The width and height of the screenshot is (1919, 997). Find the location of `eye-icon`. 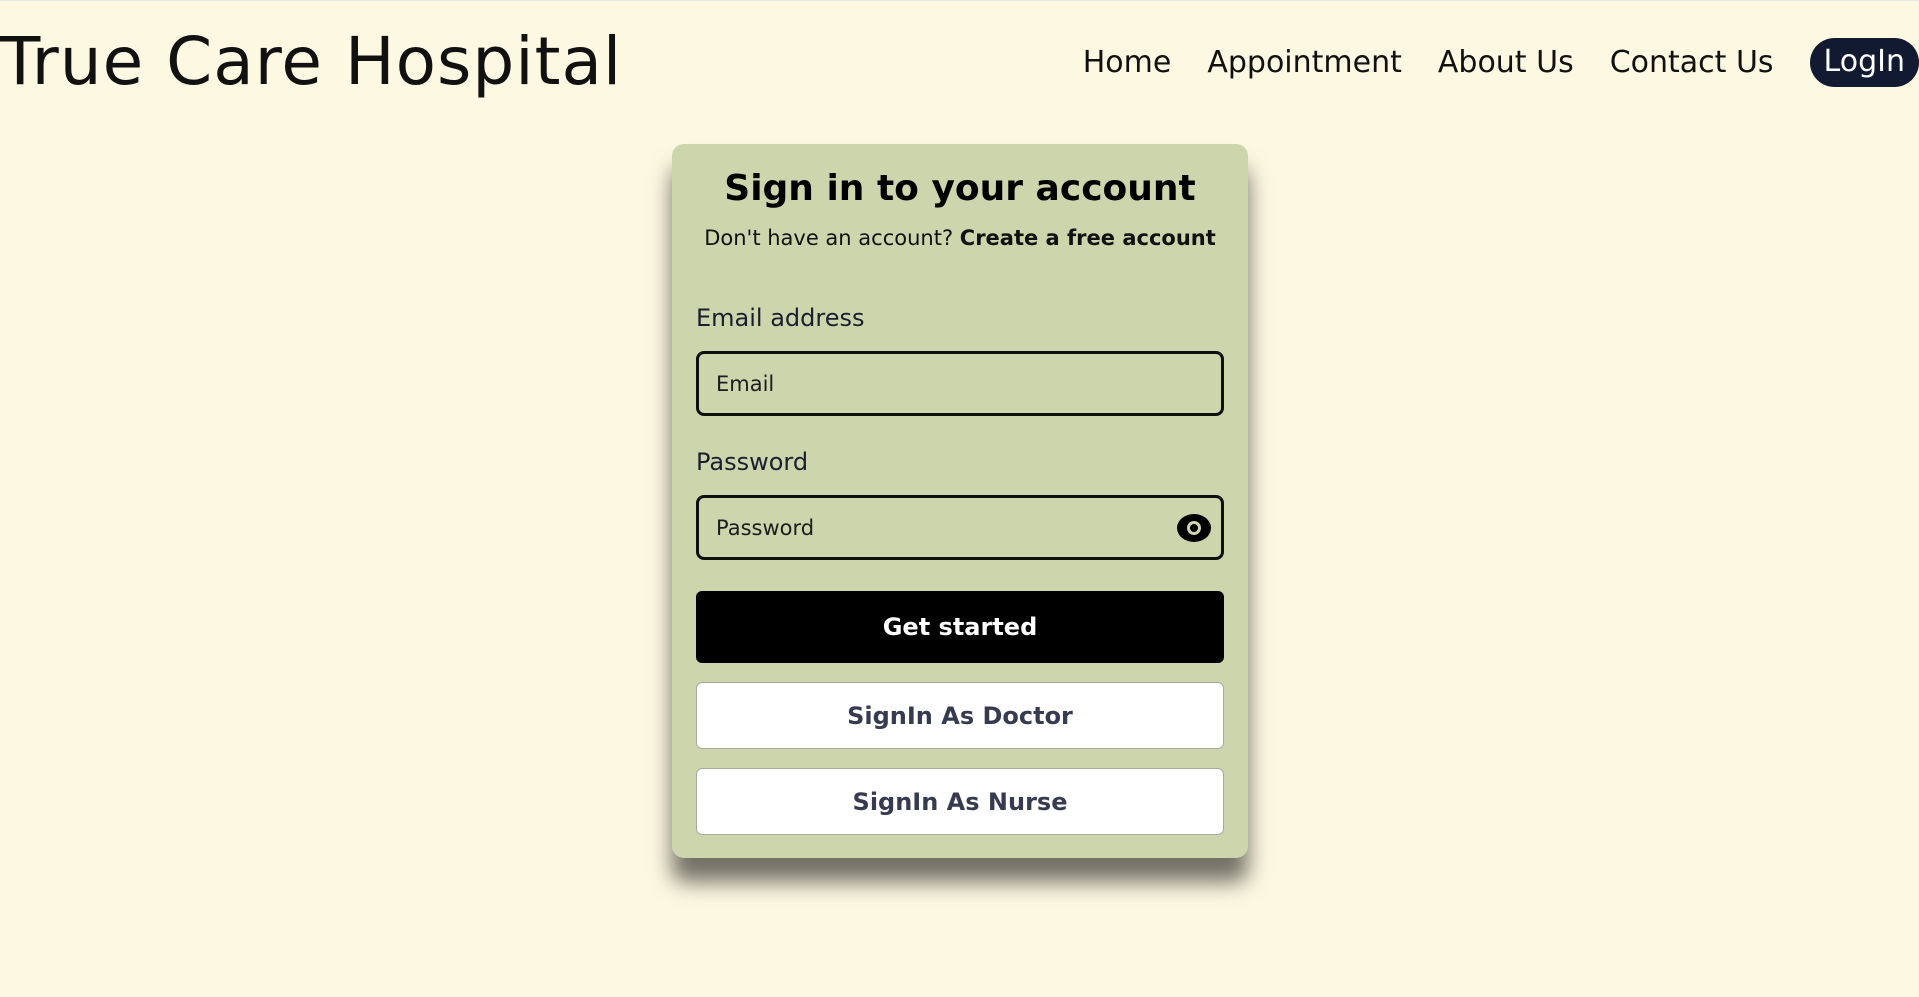

eye-icon is located at coordinates (1194, 528).